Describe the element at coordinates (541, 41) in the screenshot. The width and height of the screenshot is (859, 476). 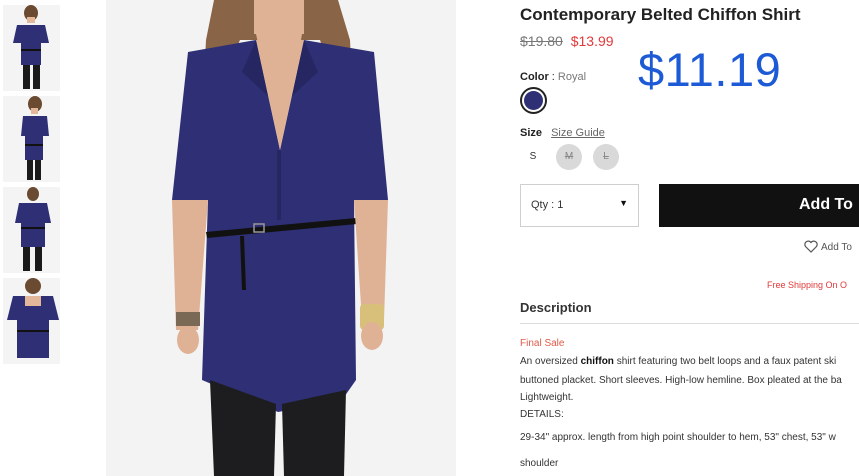
I see `original-price: $19.80` at that location.